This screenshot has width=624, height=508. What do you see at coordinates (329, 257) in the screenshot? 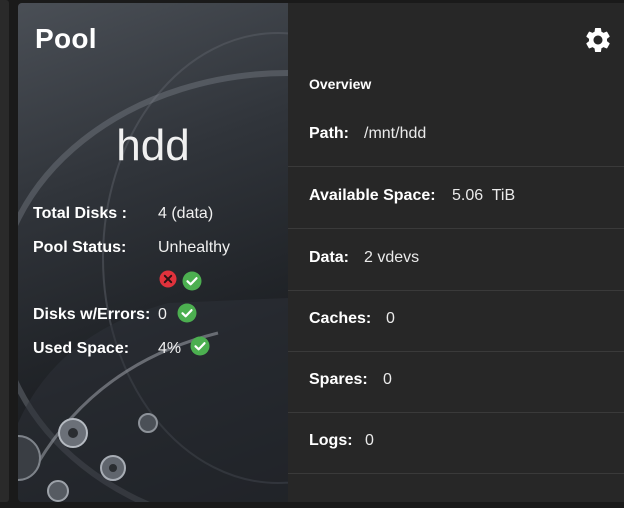
I see `data-label: Data:` at bounding box center [329, 257].